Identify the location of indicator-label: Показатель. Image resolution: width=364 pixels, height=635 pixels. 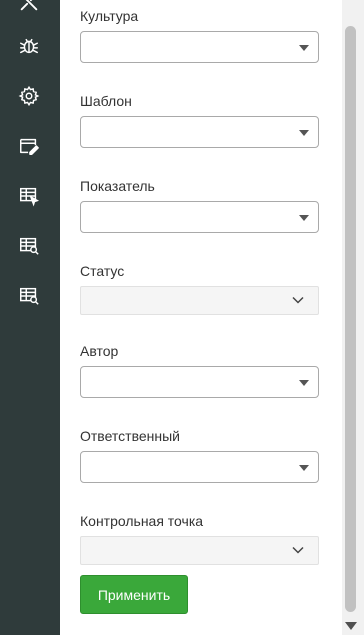
(117, 186).